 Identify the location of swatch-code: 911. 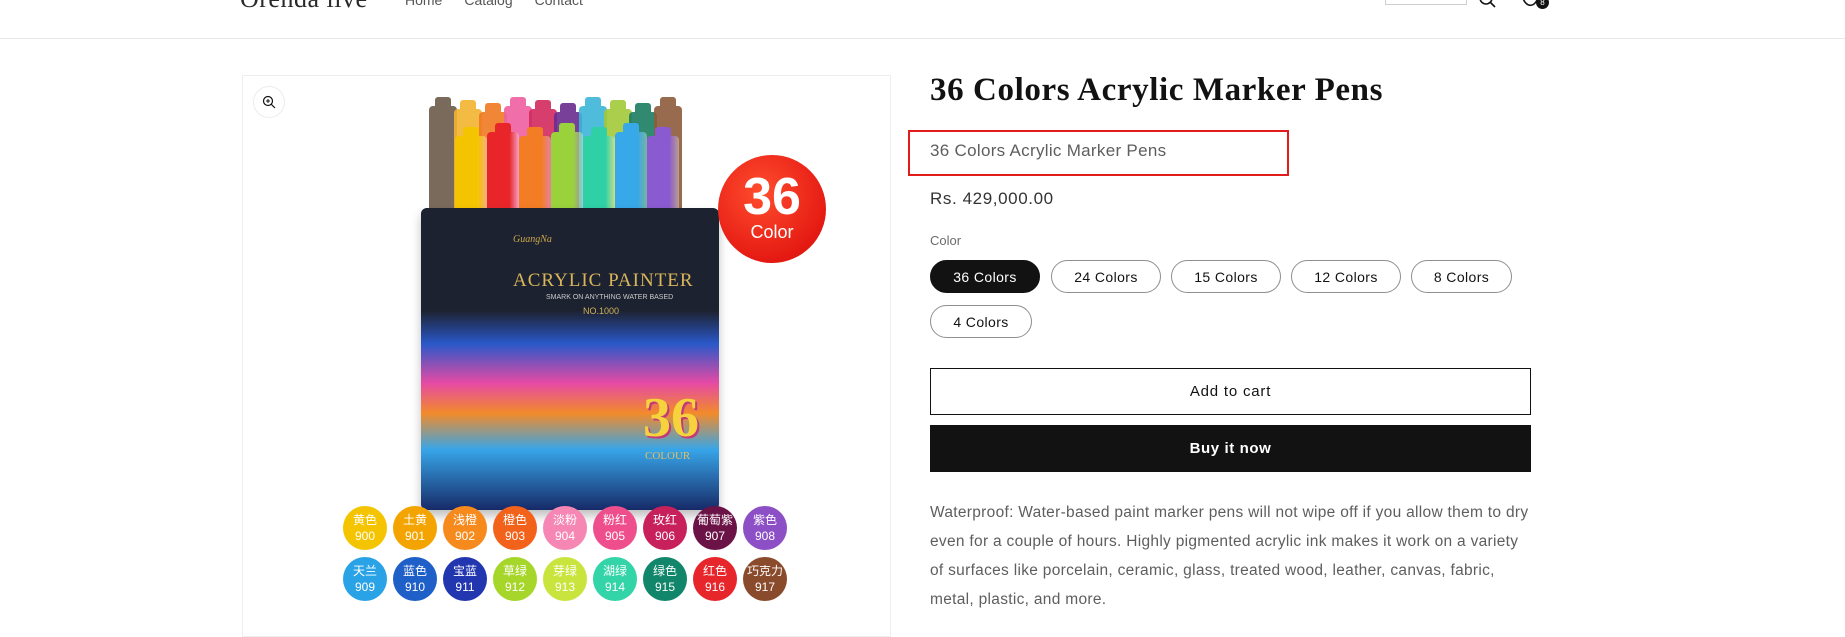
(465, 587).